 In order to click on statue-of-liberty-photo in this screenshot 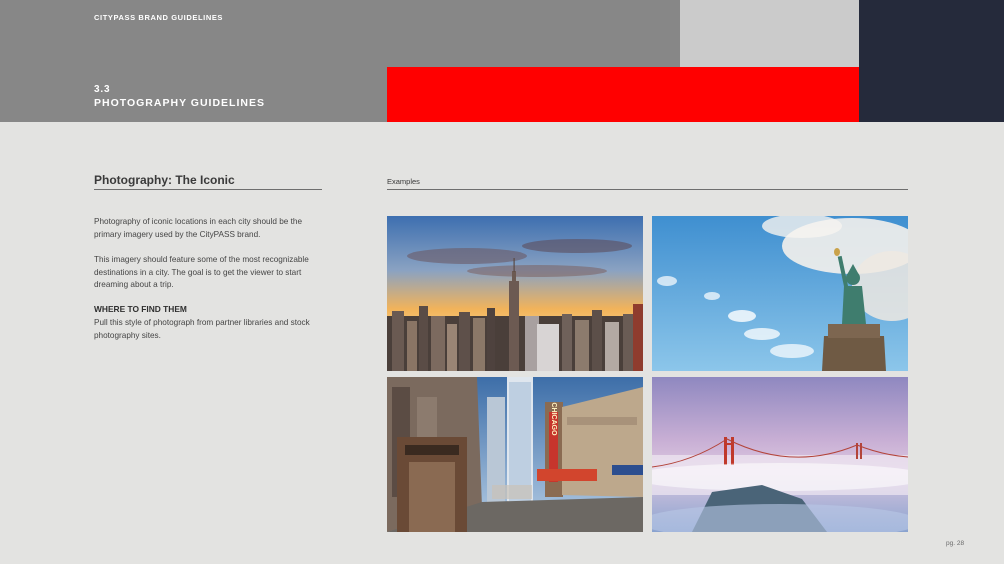, I will do `click(780, 293)`.